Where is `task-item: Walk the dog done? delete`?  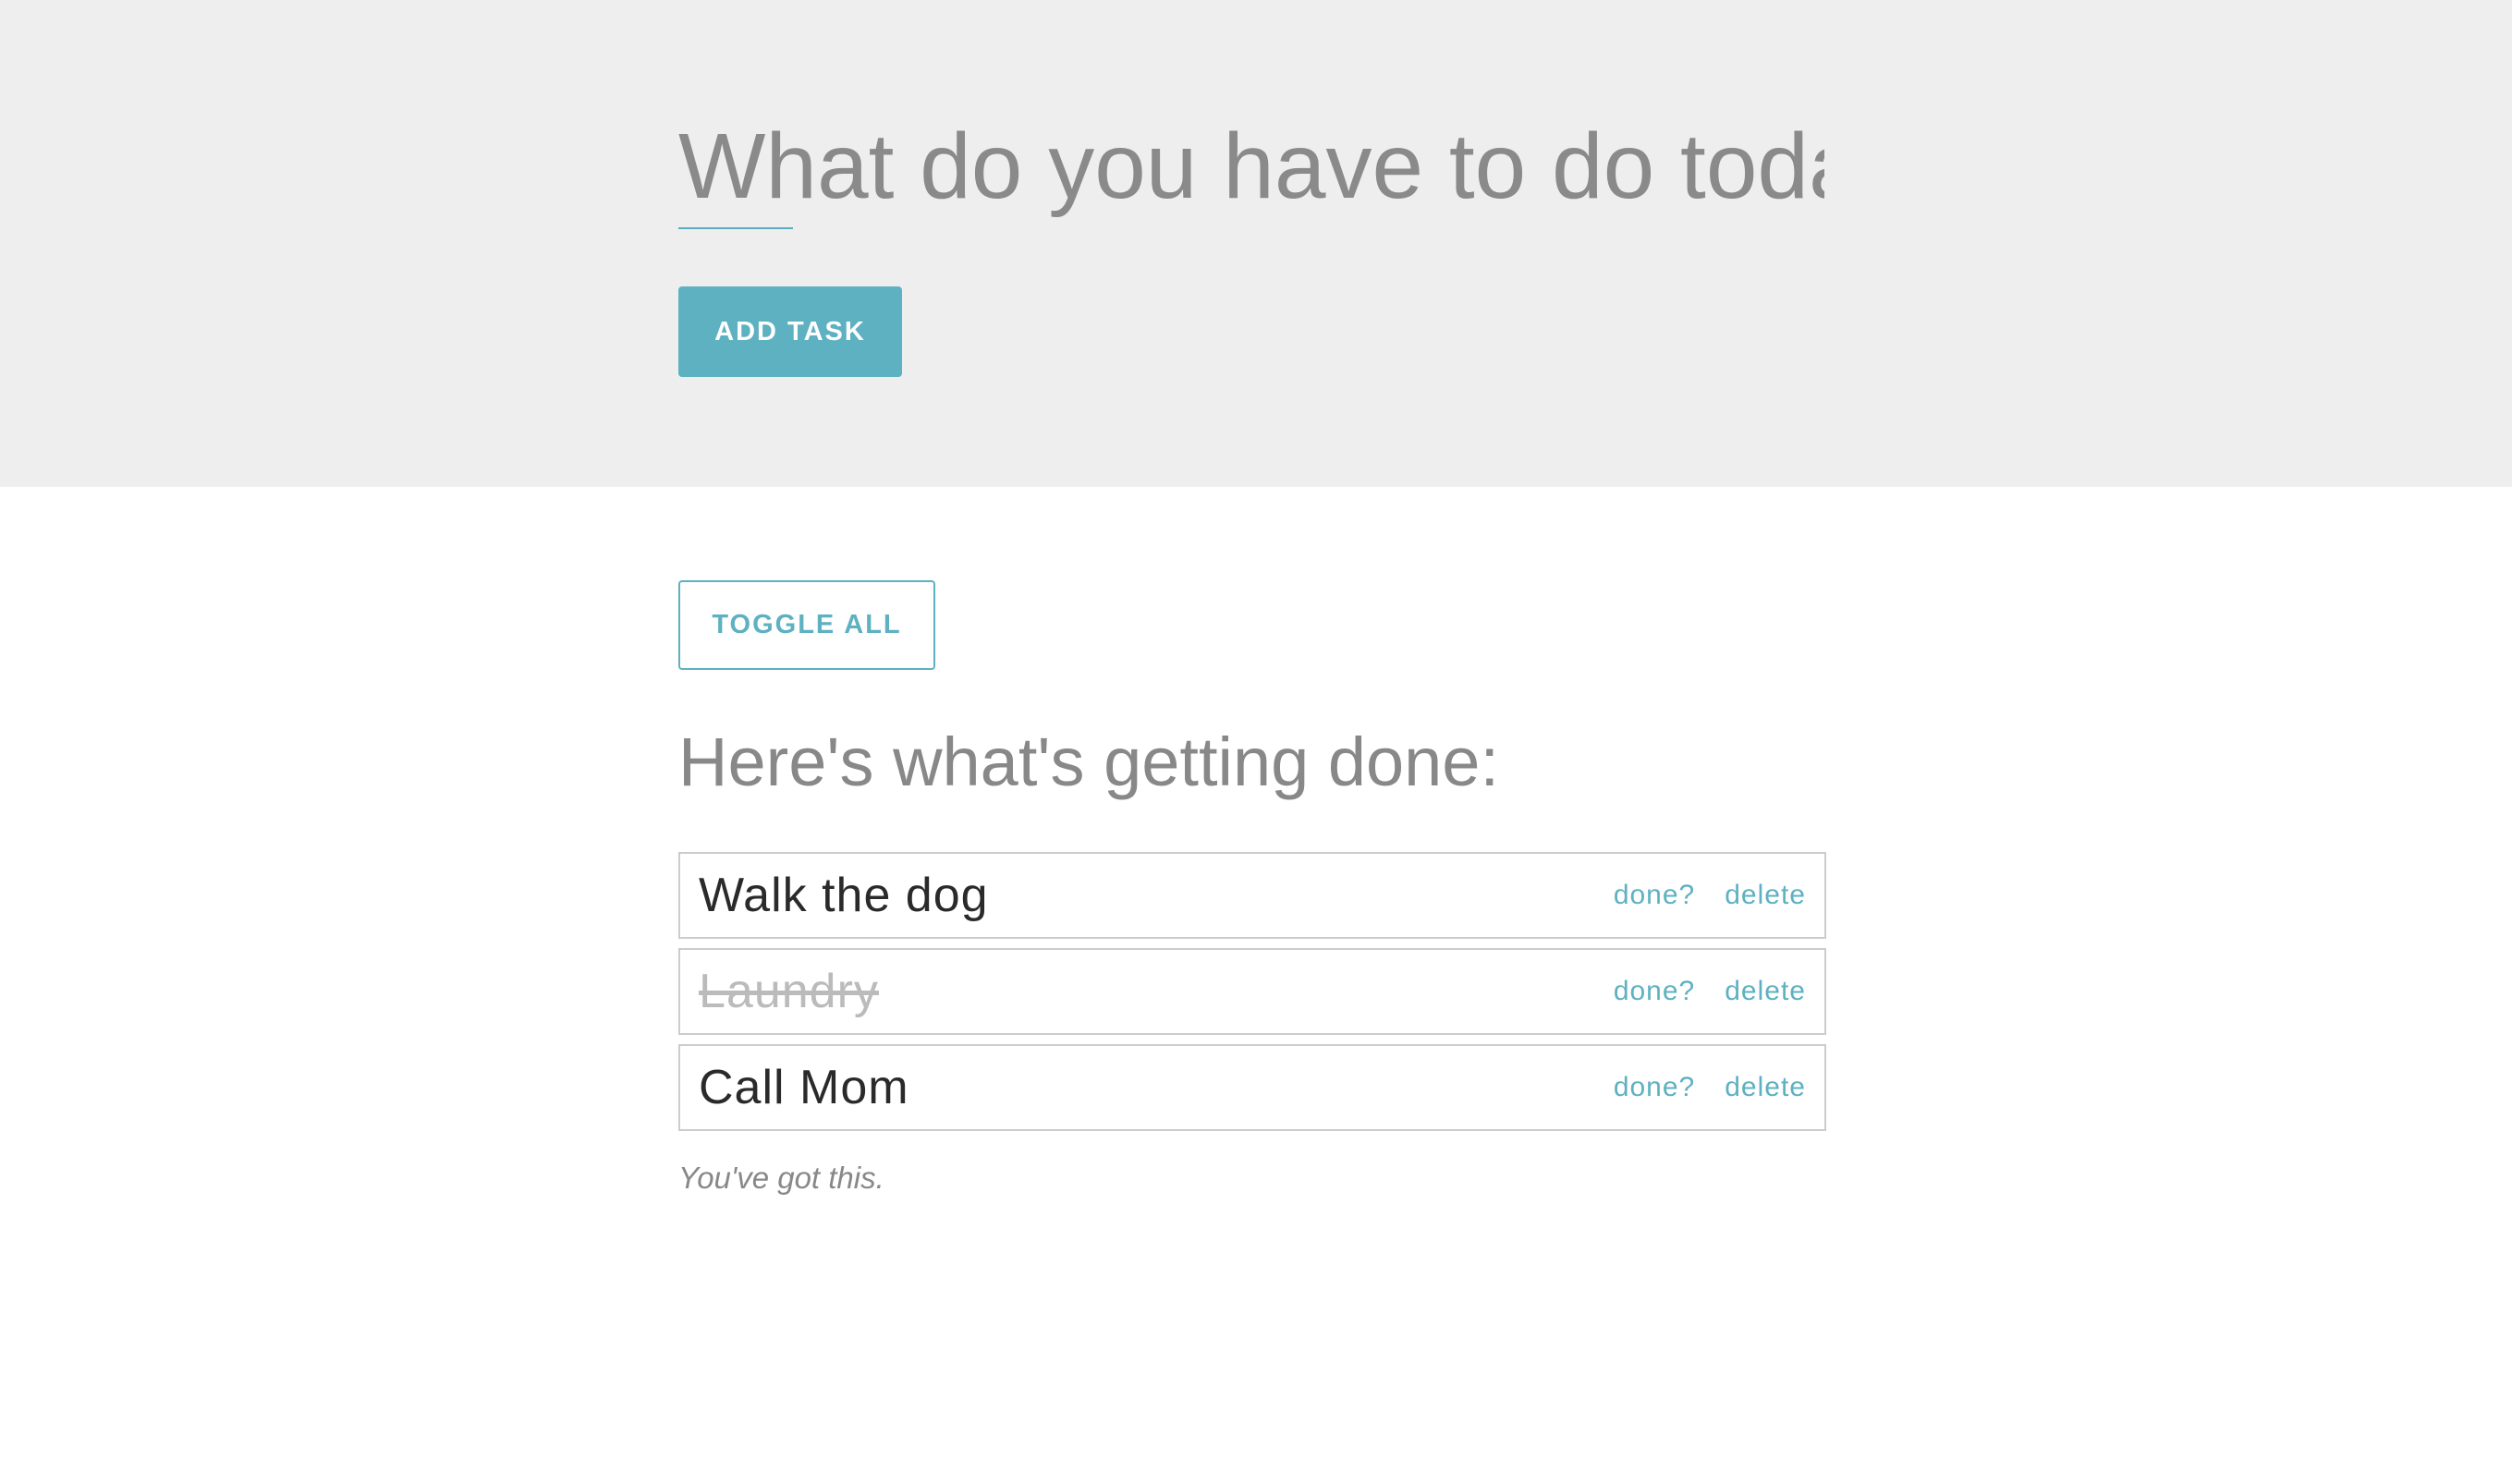 task-item: Walk the dog done? delete is located at coordinates (1252, 895).